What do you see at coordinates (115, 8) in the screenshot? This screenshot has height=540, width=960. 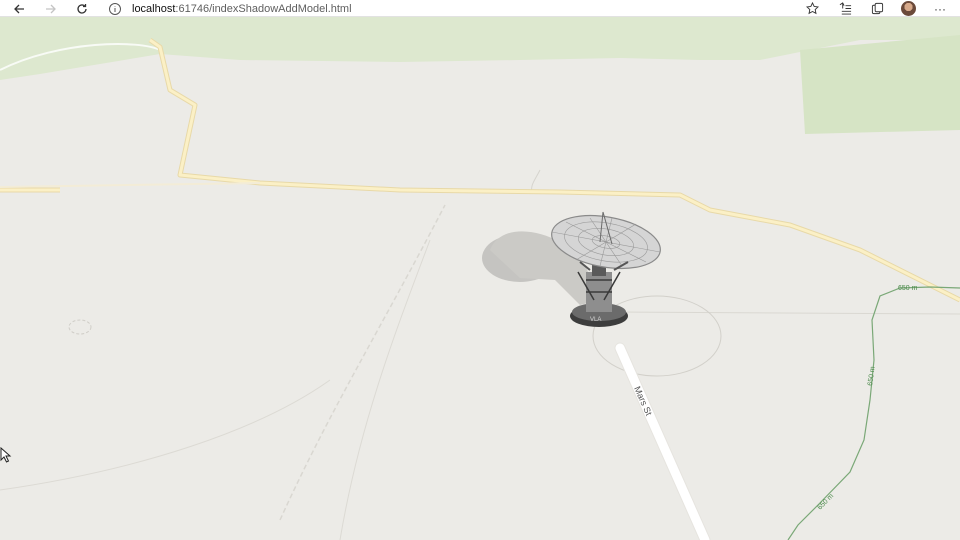 I see `info-icon` at bounding box center [115, 8].